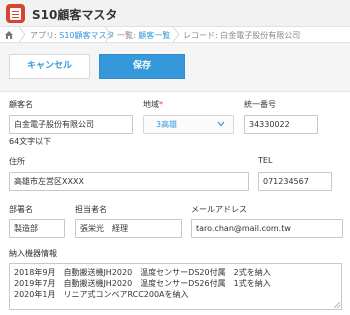  I want to click on tel-field: 071234567, so click(295, 181).